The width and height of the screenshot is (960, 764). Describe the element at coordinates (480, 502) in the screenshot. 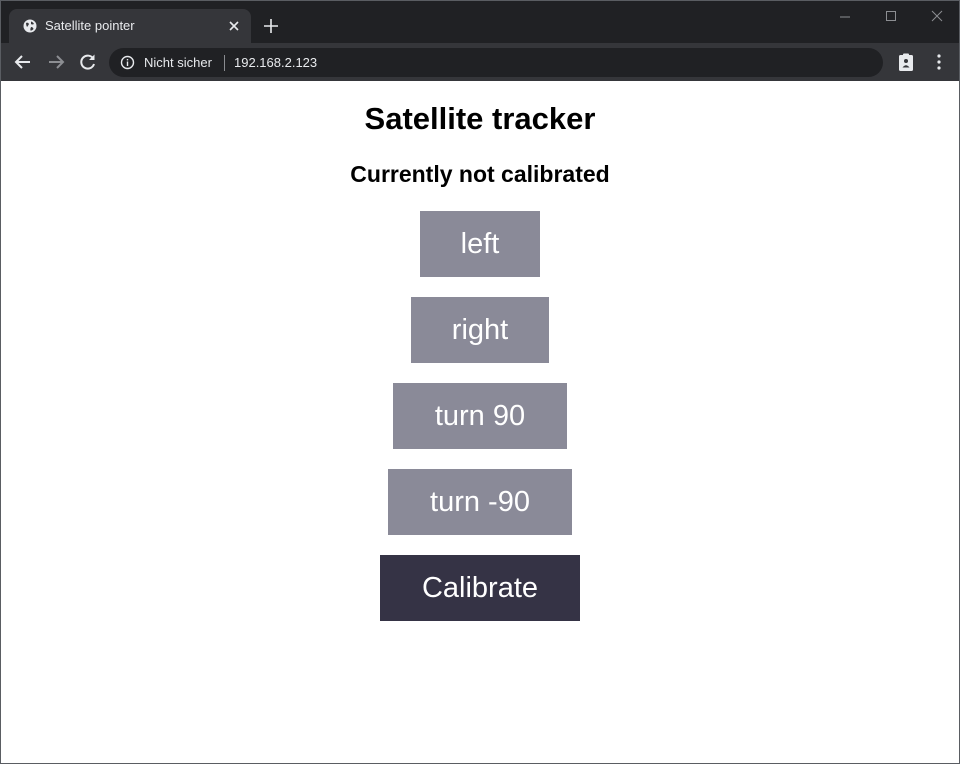

I see `turn-minus-90-button: turn -90` at that location.